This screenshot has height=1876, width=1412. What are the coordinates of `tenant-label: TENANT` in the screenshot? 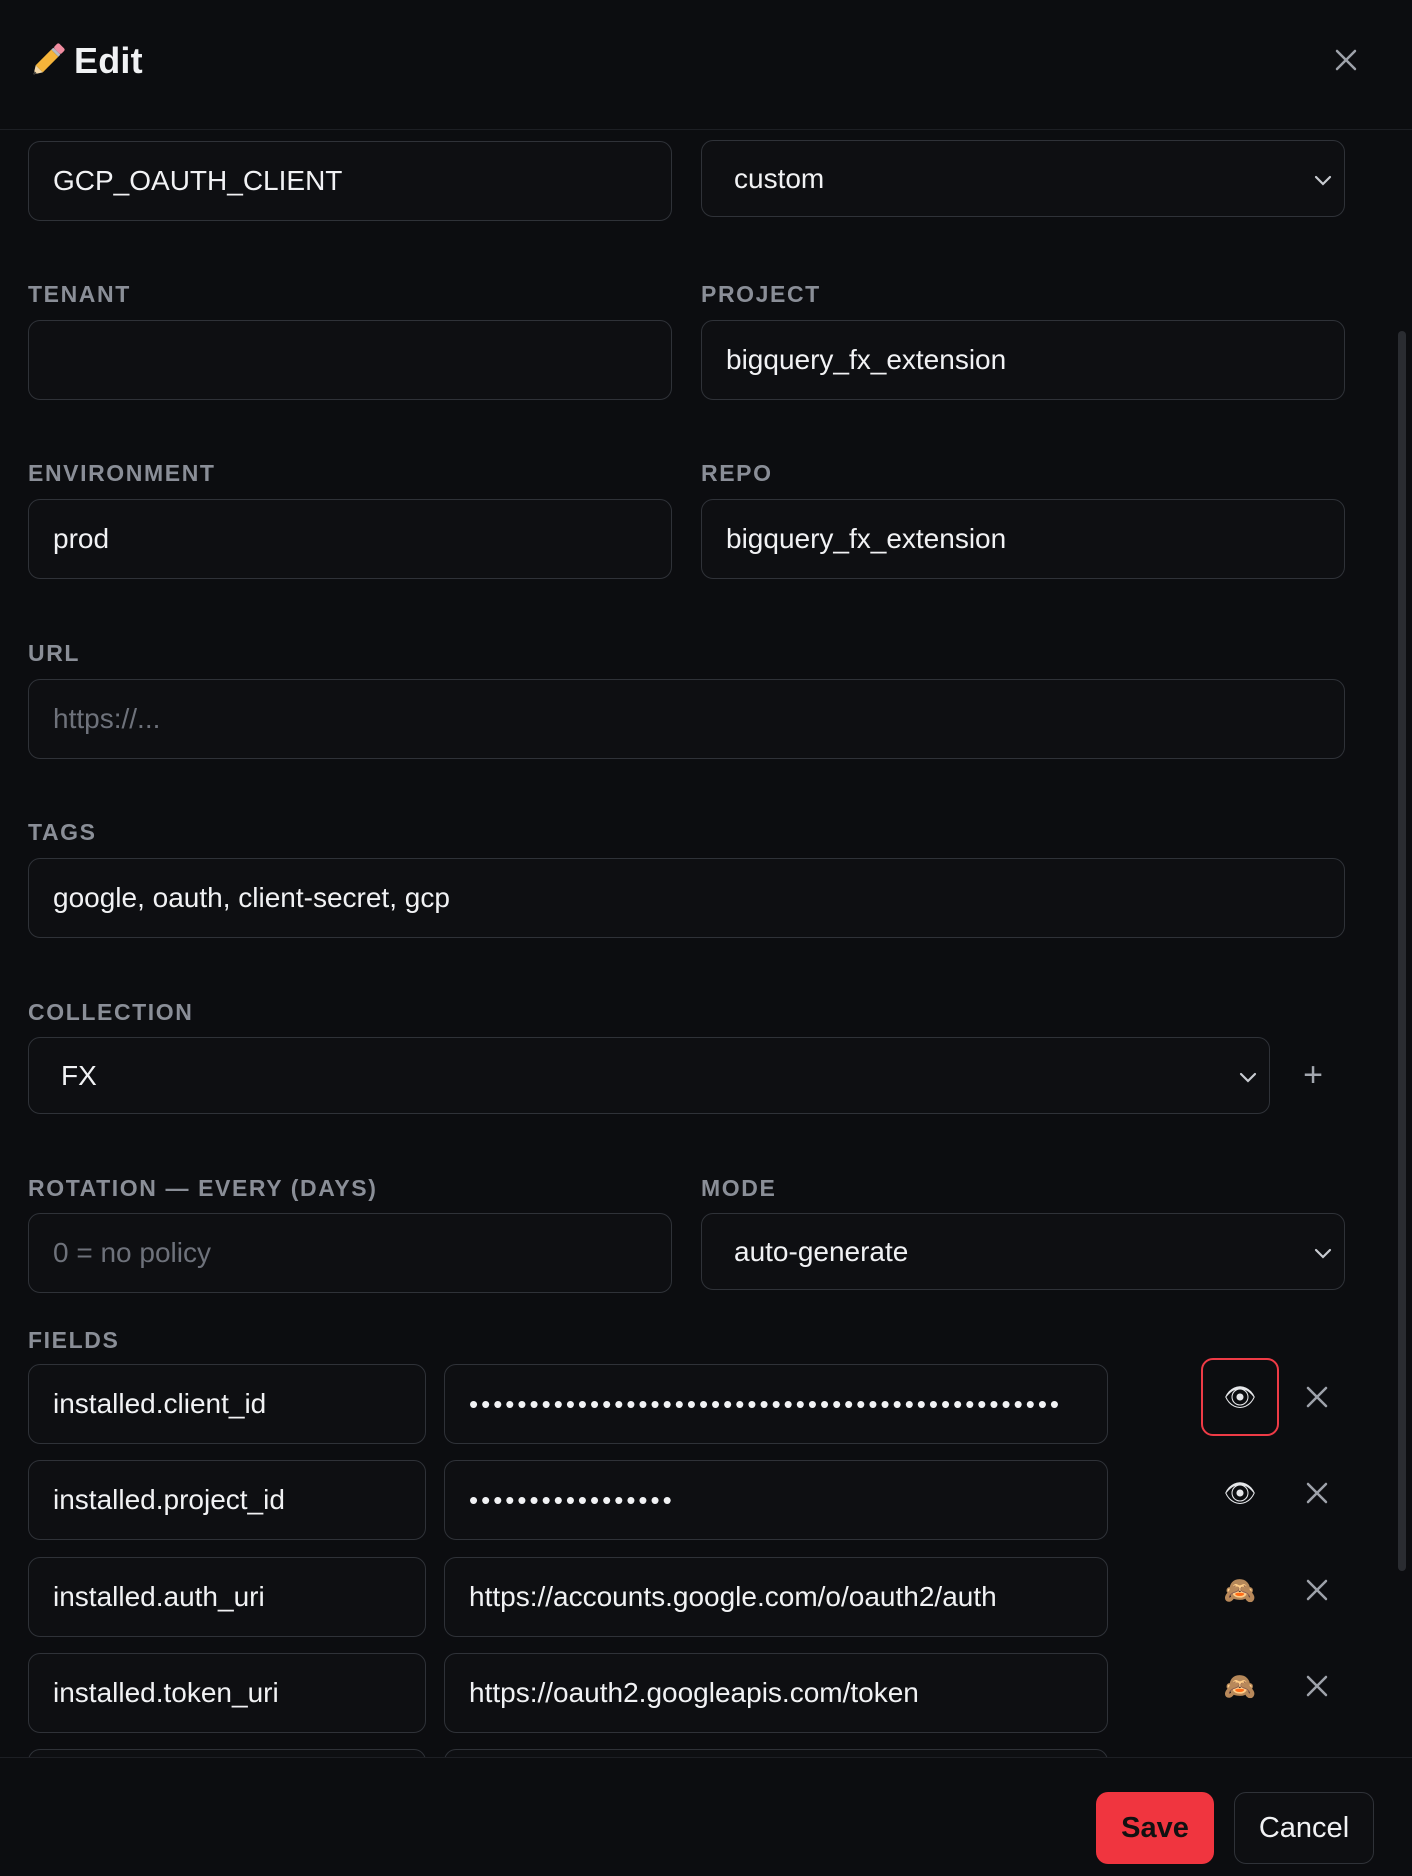 It's located at (79, 294).